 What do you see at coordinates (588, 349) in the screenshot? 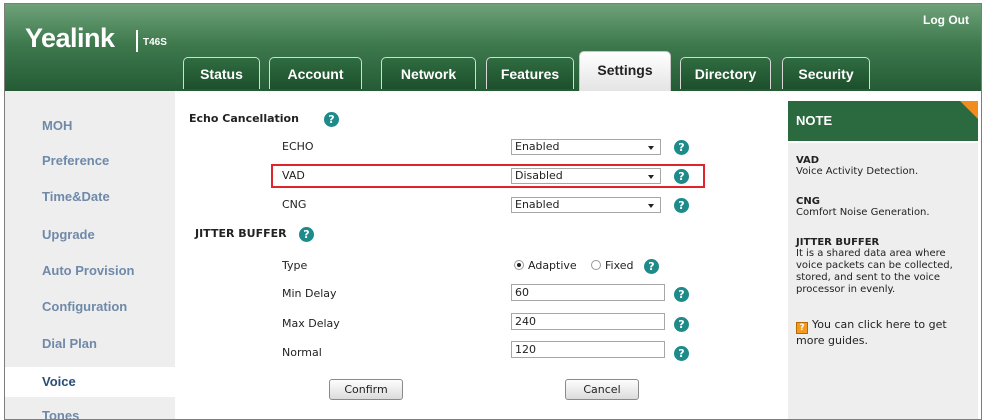
I see `normal-input: 120` at bounding box center [588, 349].